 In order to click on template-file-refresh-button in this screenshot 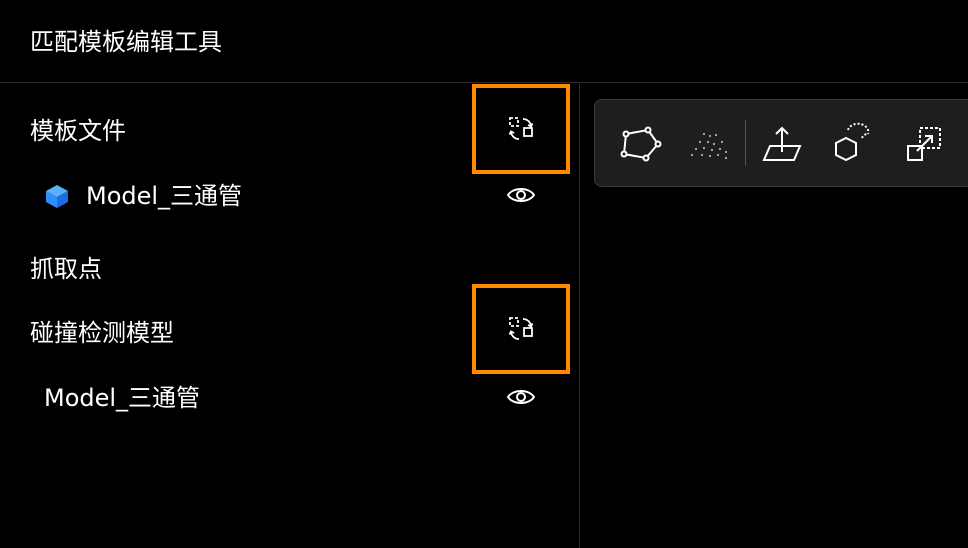, I will do `click(521, 129)`.